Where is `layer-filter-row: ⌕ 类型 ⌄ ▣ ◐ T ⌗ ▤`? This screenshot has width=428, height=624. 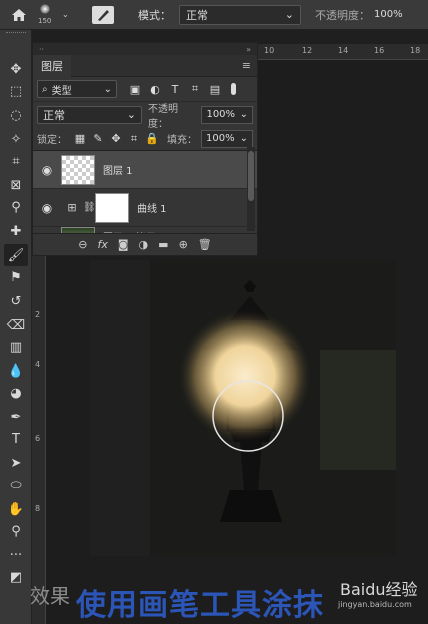
layer-filter-row: ⌕ 类型 ⌄ ▣ ◐ T ⌗ ▤ is located at coordinates (145, 89).